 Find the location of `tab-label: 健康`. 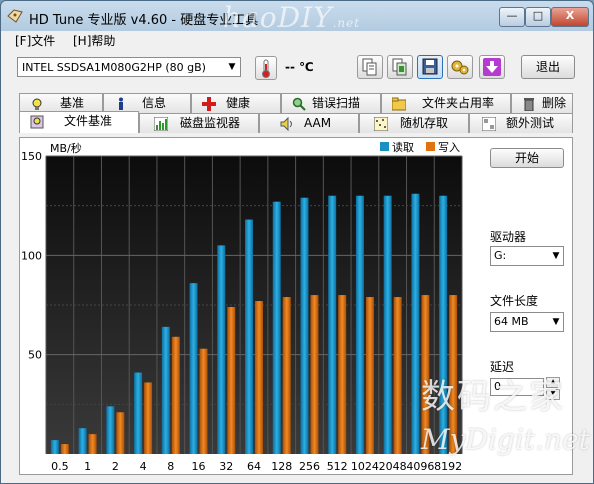

tab-label: 健康 is located at coordinates (238, 103).